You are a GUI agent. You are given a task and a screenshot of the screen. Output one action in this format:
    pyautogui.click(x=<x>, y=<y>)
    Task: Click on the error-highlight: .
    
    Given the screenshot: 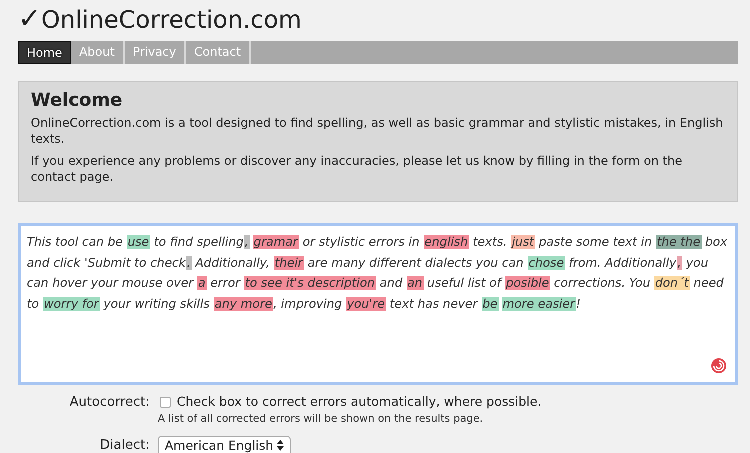 What is the action you would take?
    pyautogui.click(x=189, y=263)
    